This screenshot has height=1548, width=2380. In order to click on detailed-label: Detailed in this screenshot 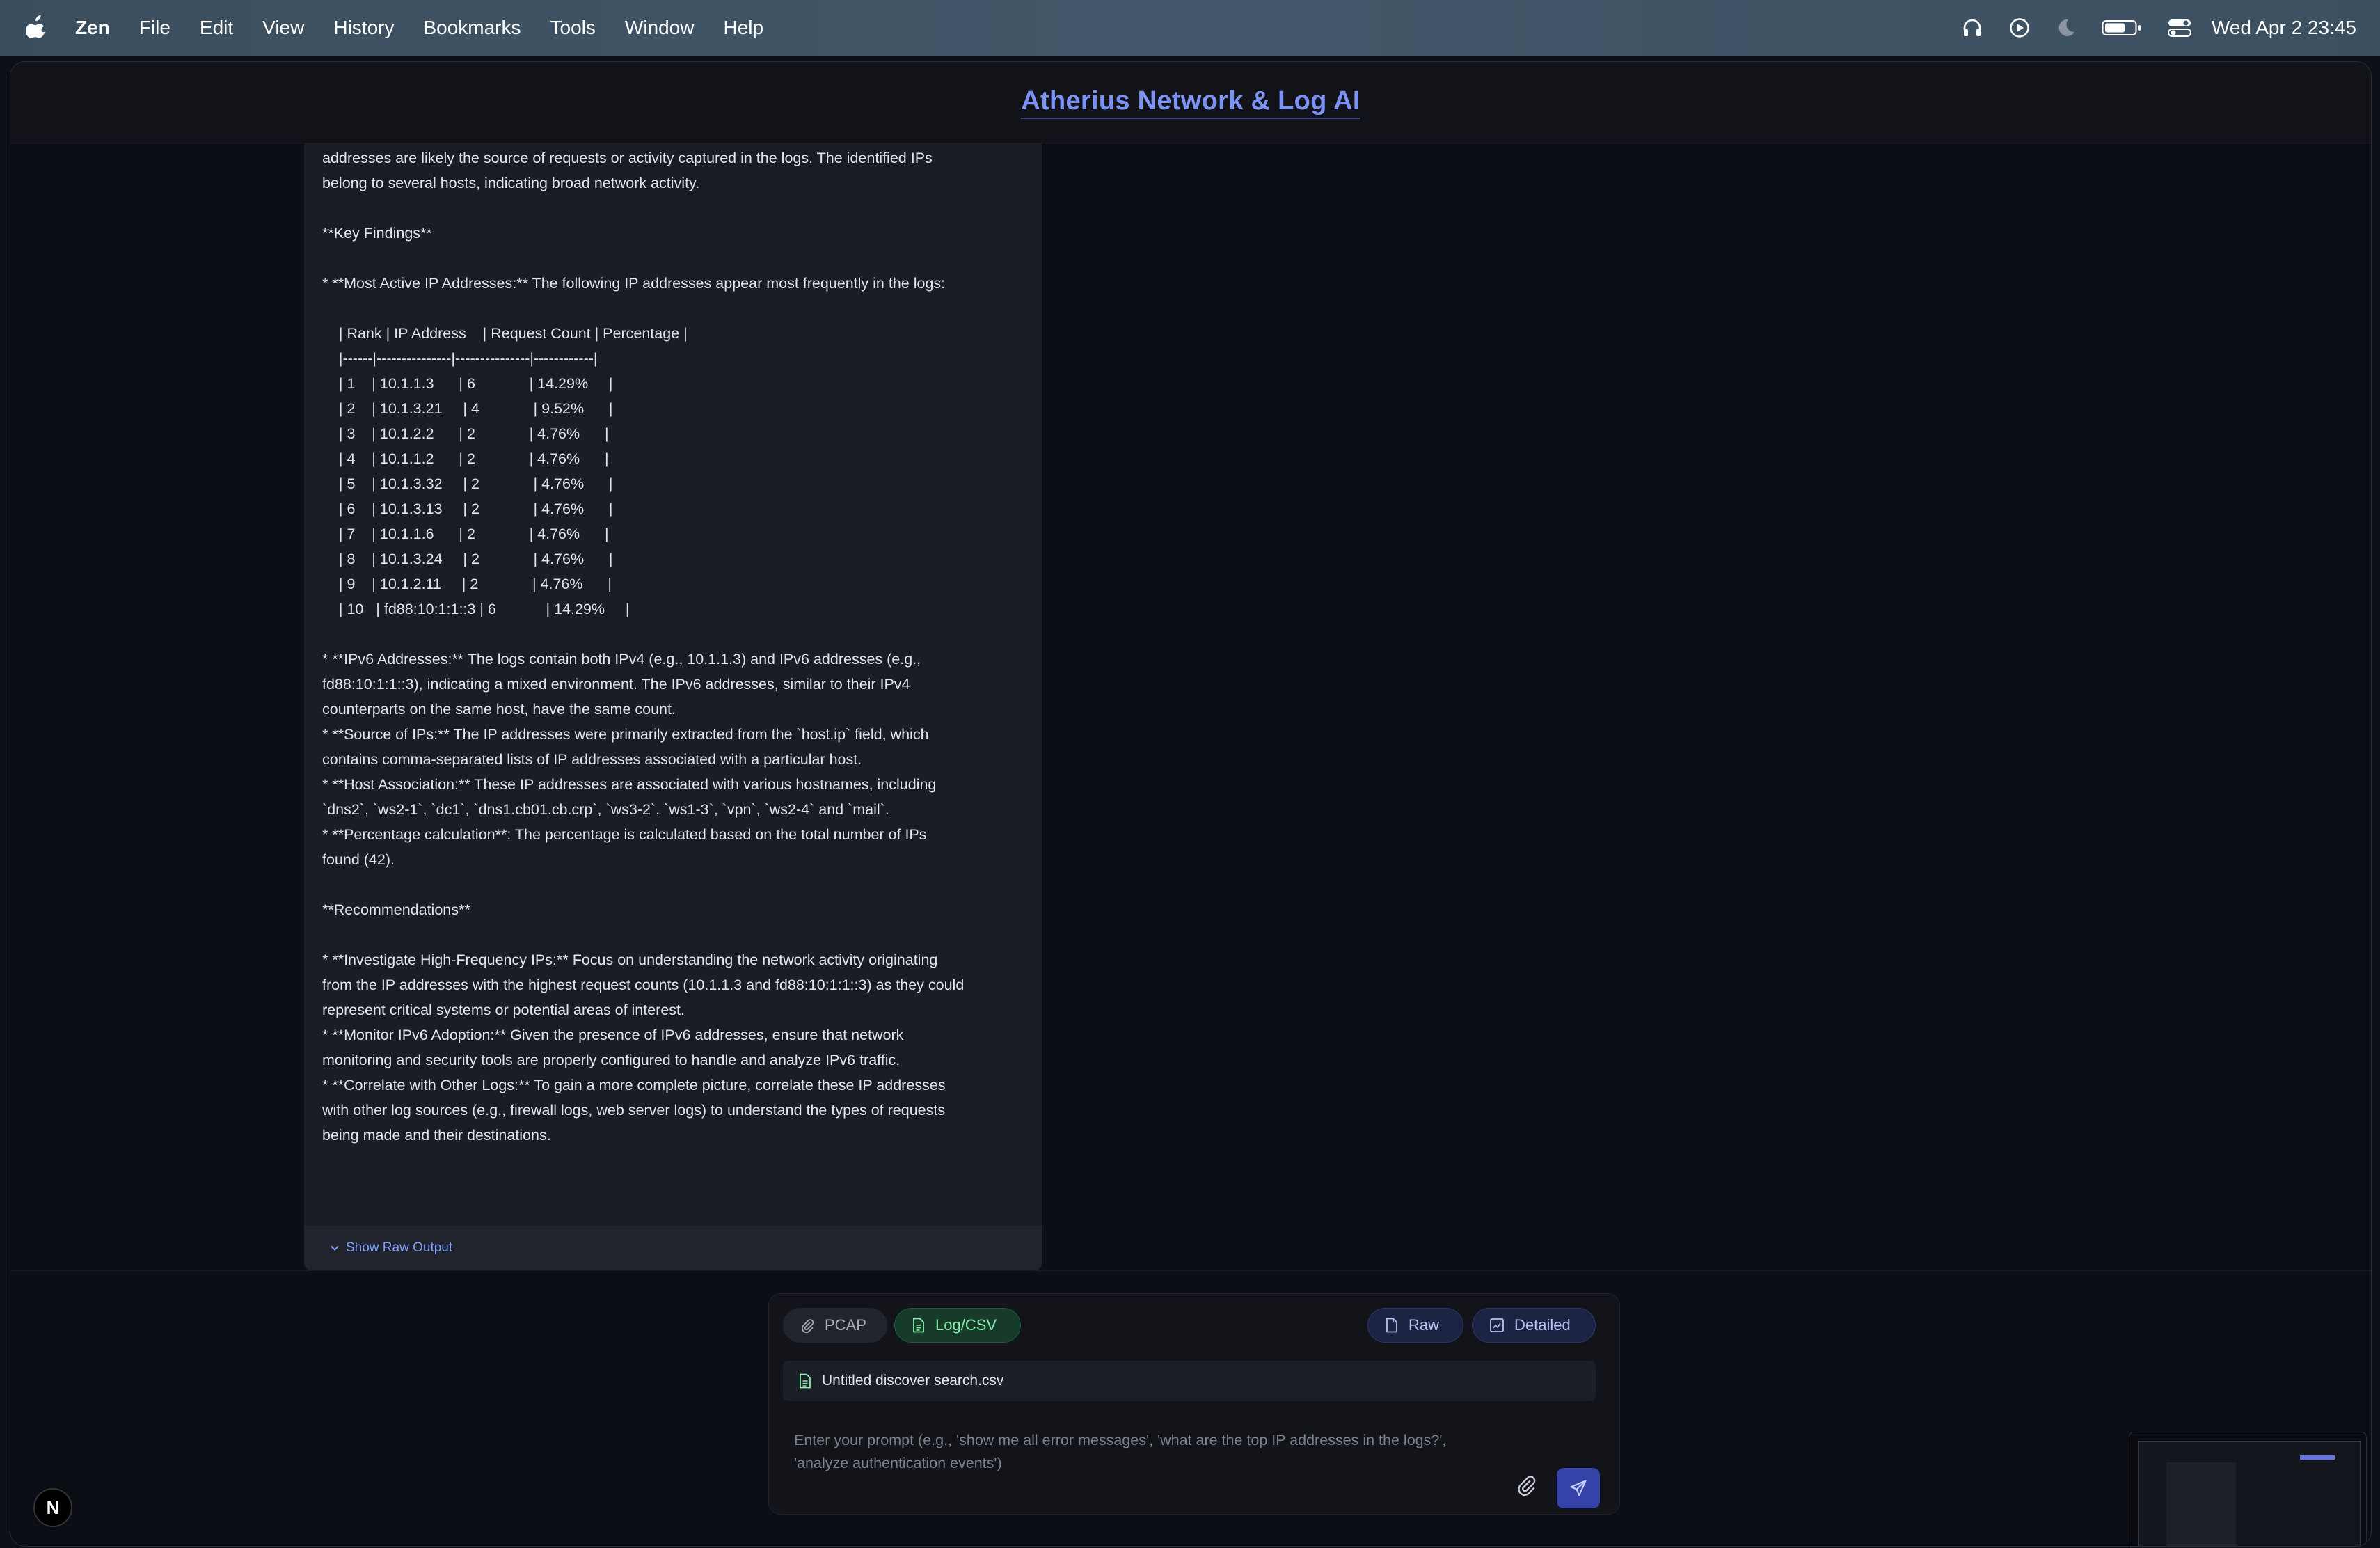, I will do `click(1542, 1325)`.